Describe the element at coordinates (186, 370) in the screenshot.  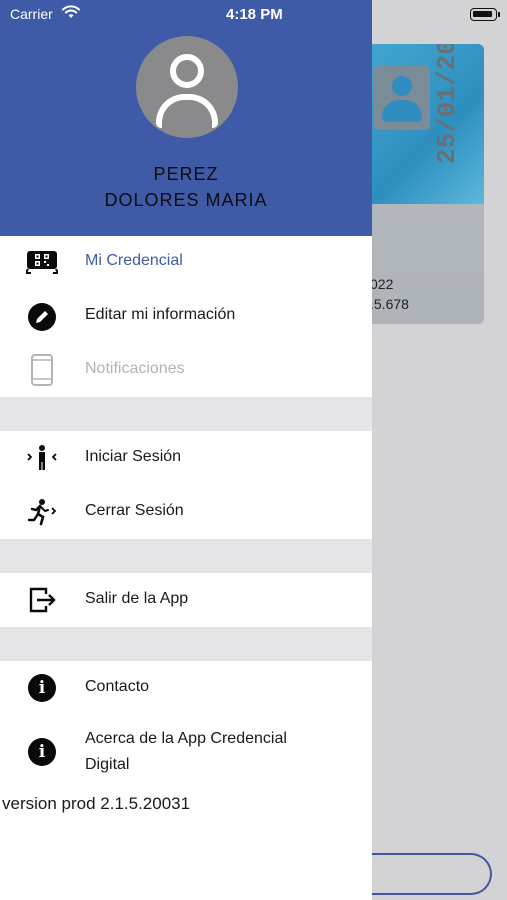
I see `menu-item-notificaciones: Notificaciones` at that location.